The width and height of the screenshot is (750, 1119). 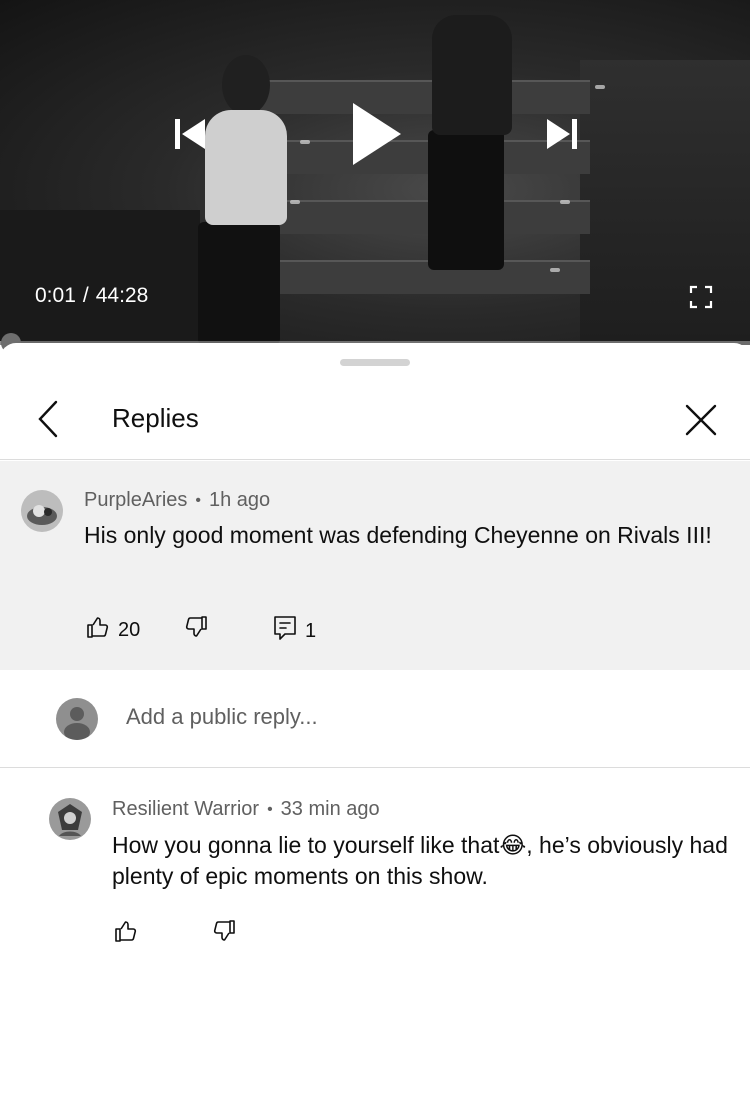 I want to click on duration: 44:28, so click(x=122, y=295).